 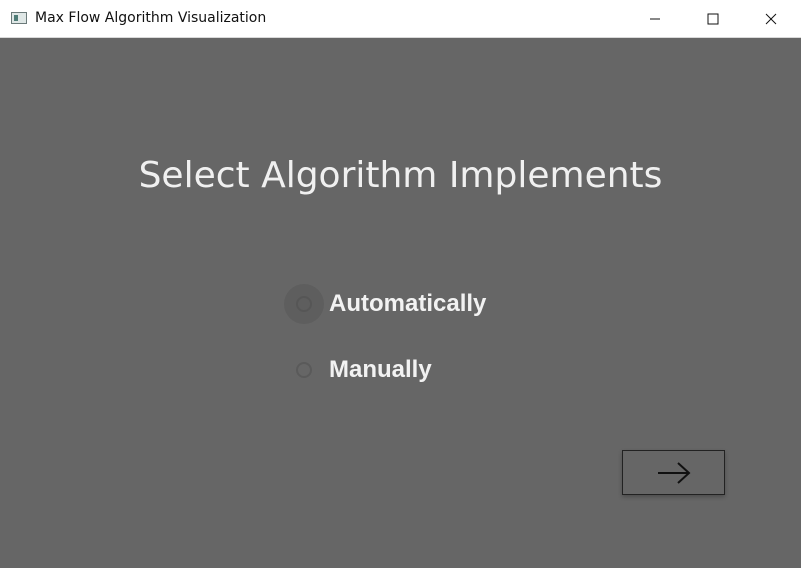 I want to click on close-button, so click(x=771, y=19).